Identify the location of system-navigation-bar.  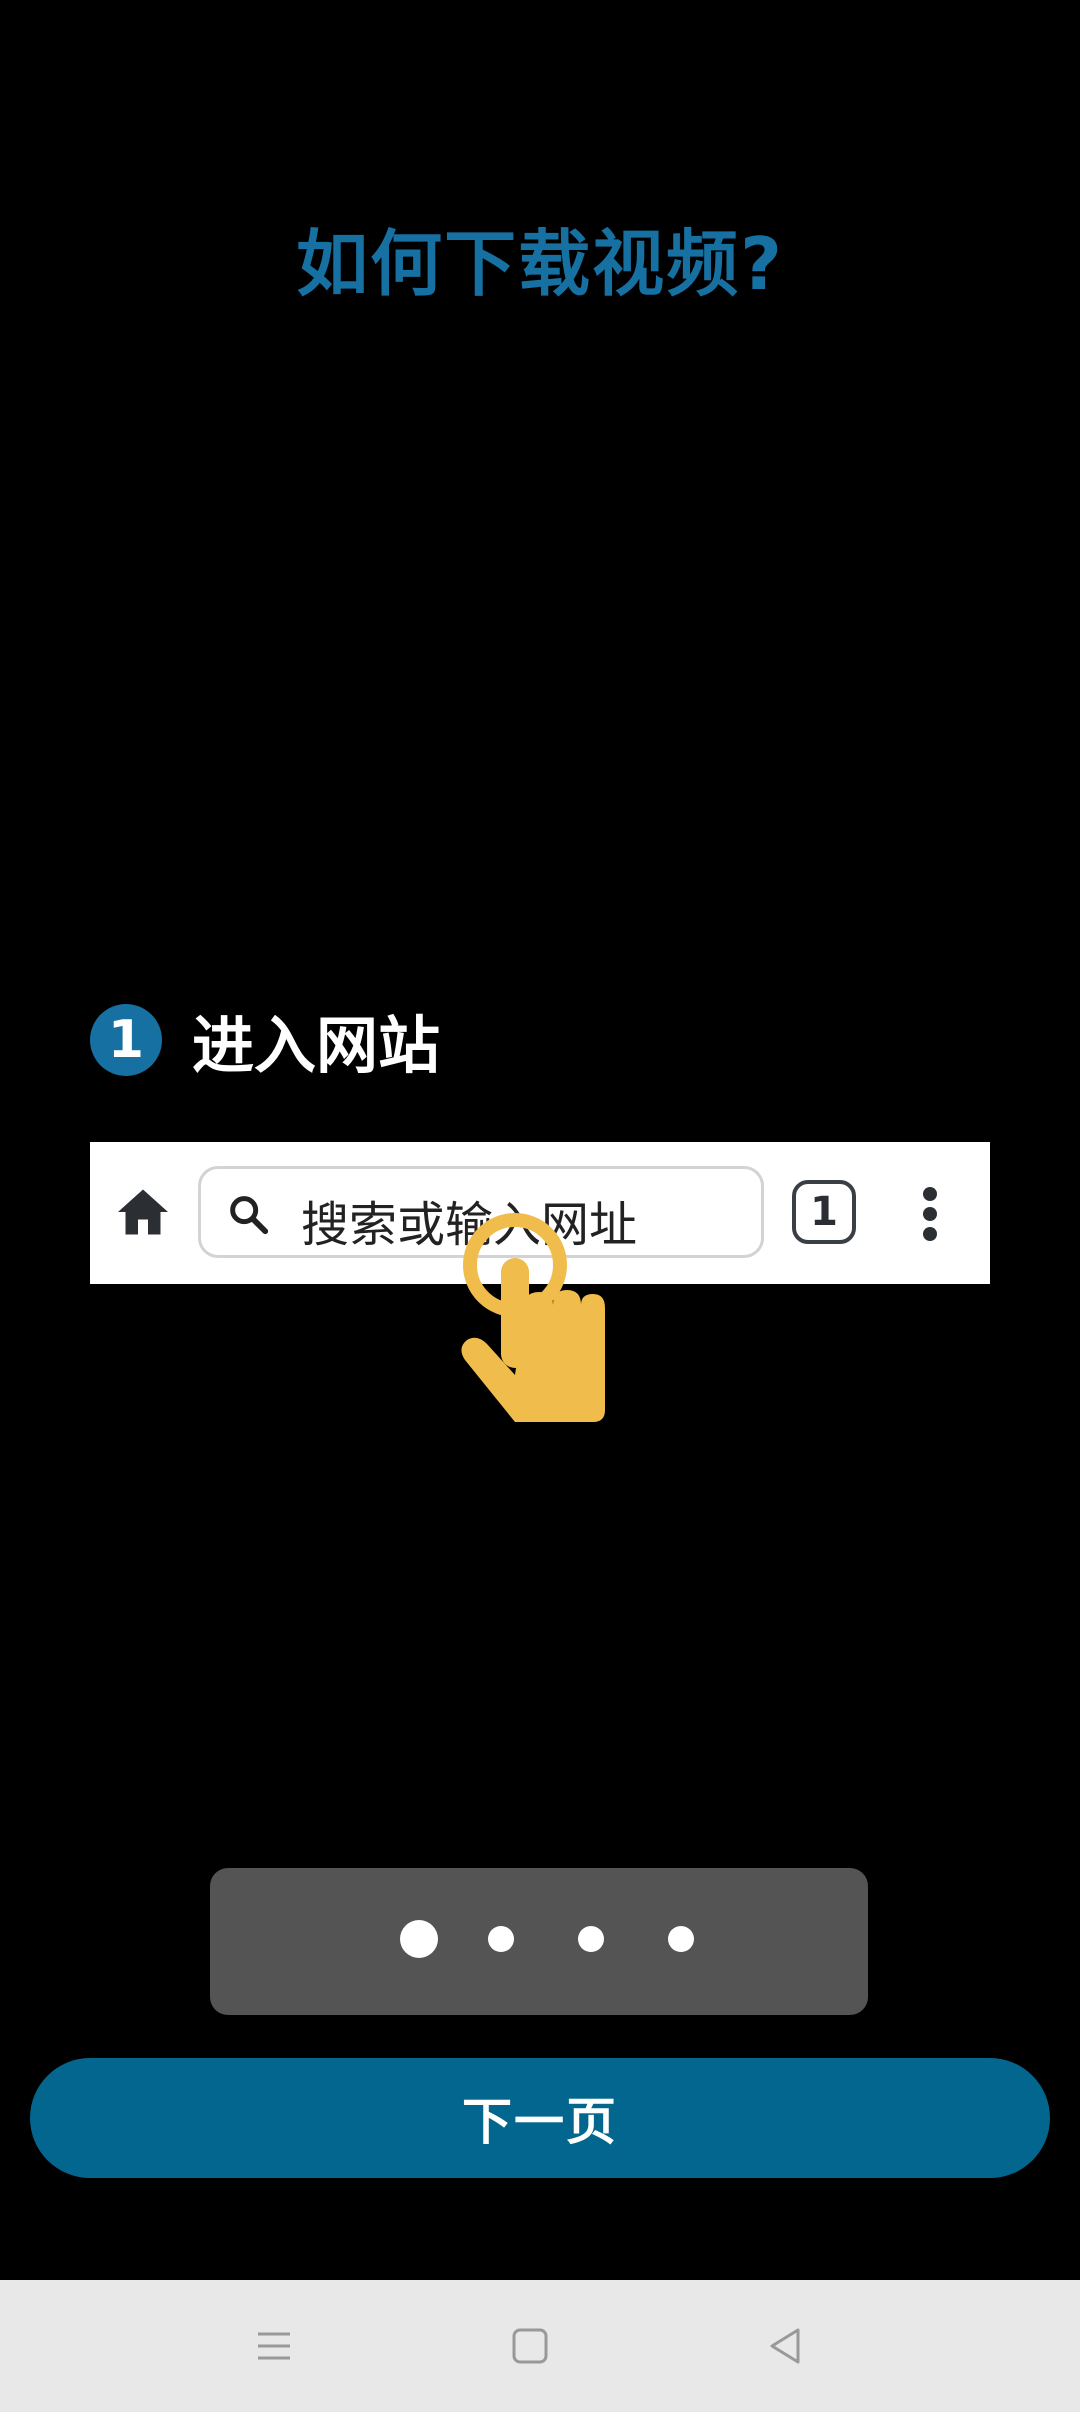
(540, 2346).